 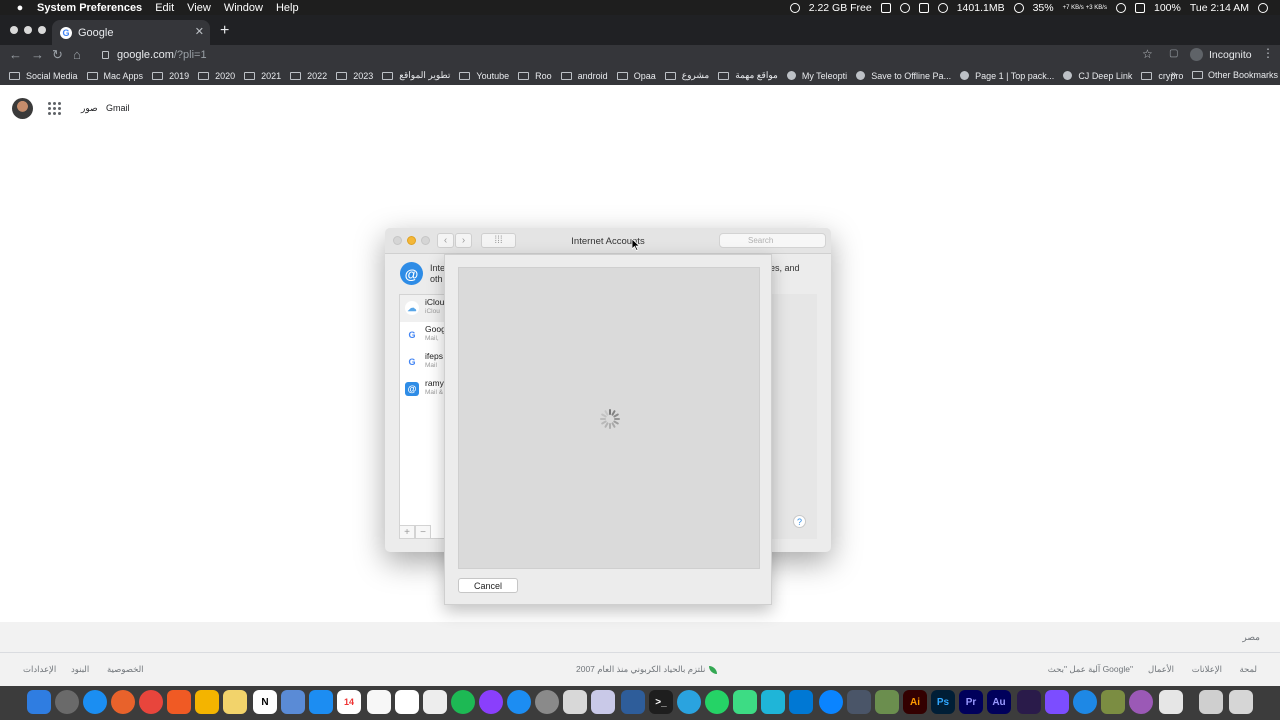 I want to click on volume-icon, so click(x=1139, y=7).